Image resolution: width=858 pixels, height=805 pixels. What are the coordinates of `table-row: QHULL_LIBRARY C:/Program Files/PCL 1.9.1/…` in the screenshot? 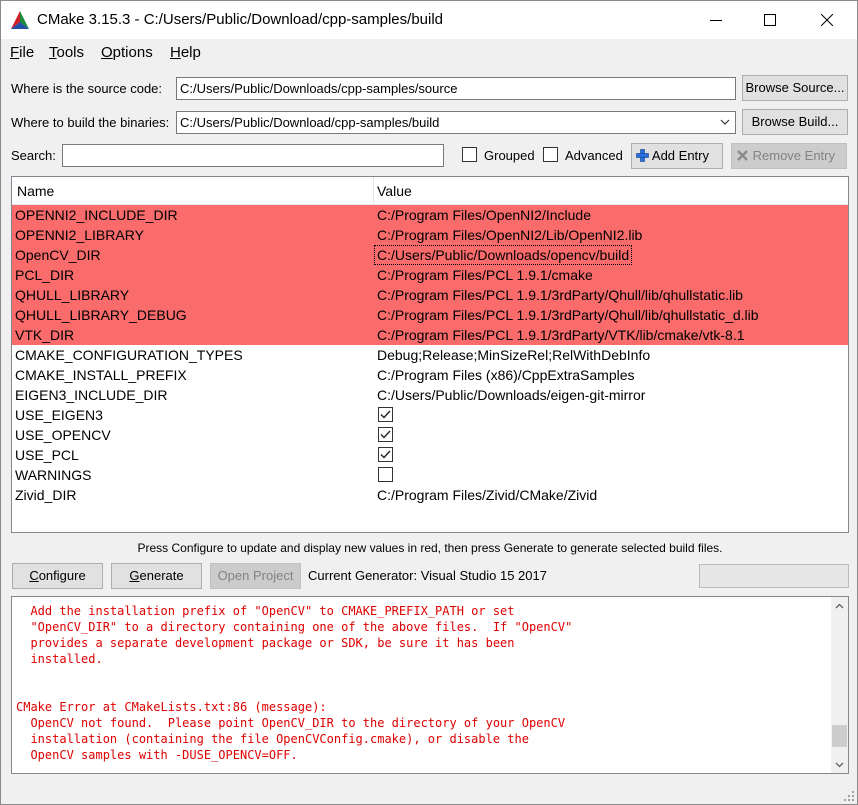 It's located at (430, 295).